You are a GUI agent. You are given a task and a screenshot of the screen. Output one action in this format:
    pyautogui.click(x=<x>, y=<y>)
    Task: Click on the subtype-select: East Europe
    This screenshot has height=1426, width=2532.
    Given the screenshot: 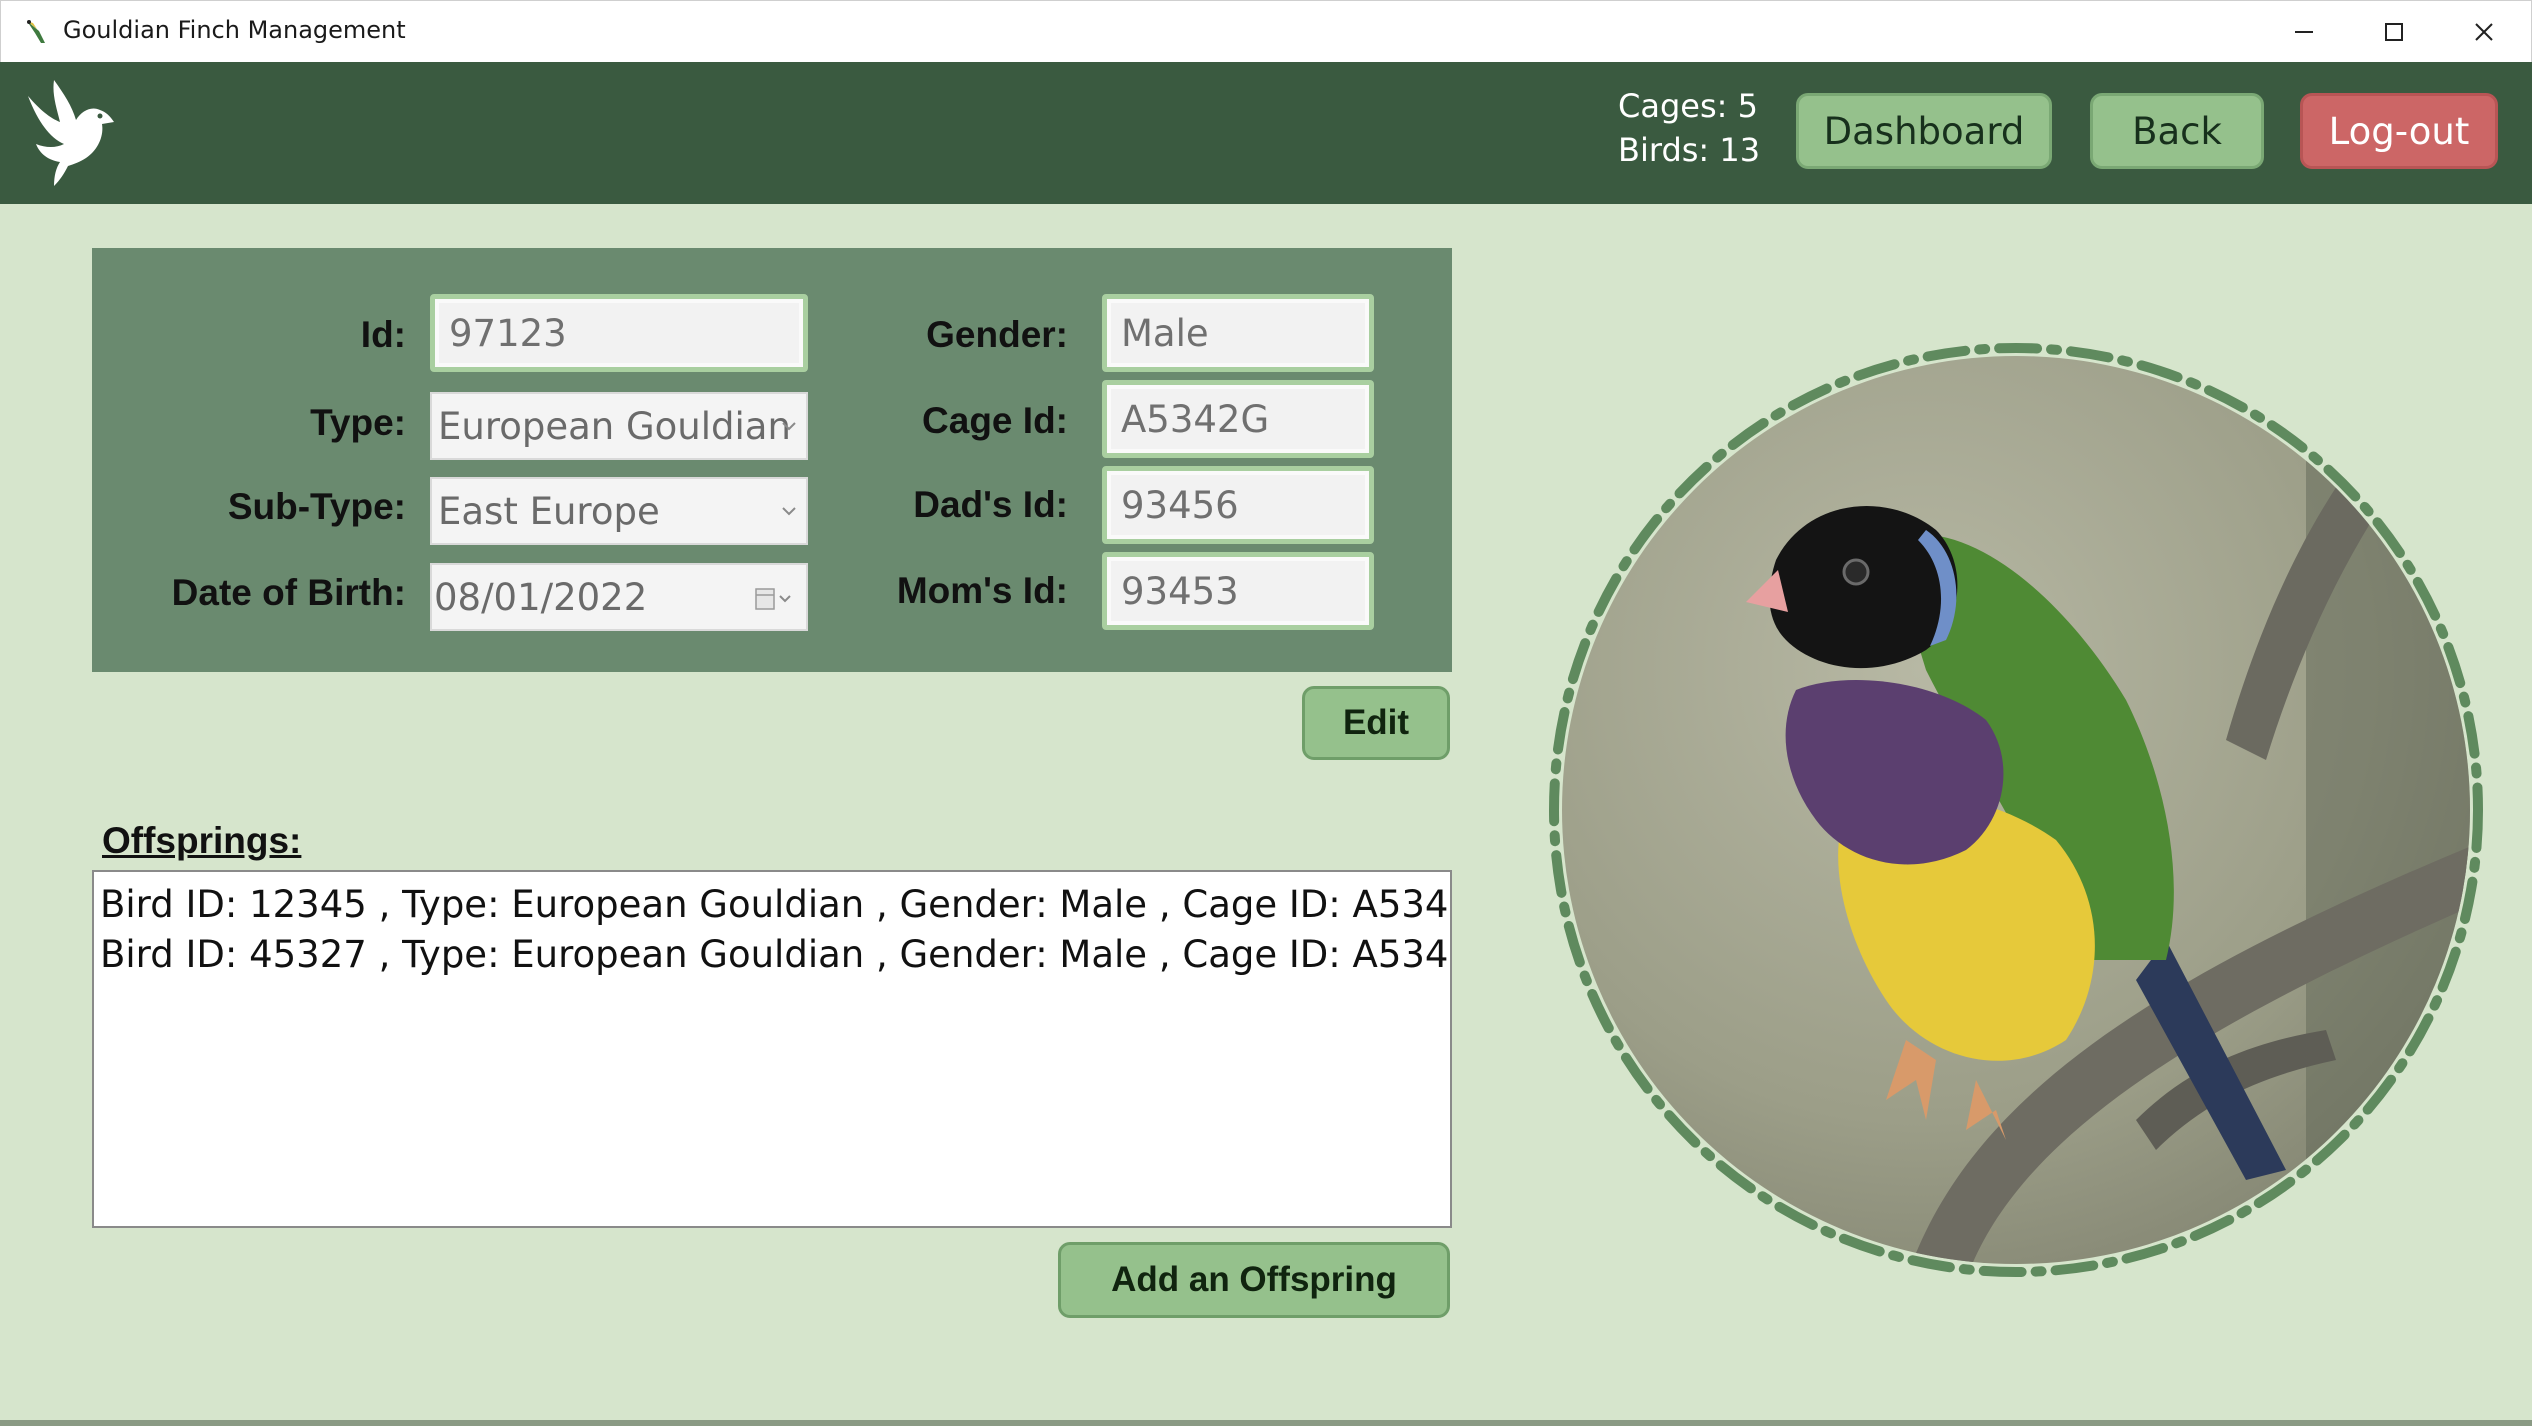 What is the action you would take?
    pyautogui.click(x=619, y=511)
    